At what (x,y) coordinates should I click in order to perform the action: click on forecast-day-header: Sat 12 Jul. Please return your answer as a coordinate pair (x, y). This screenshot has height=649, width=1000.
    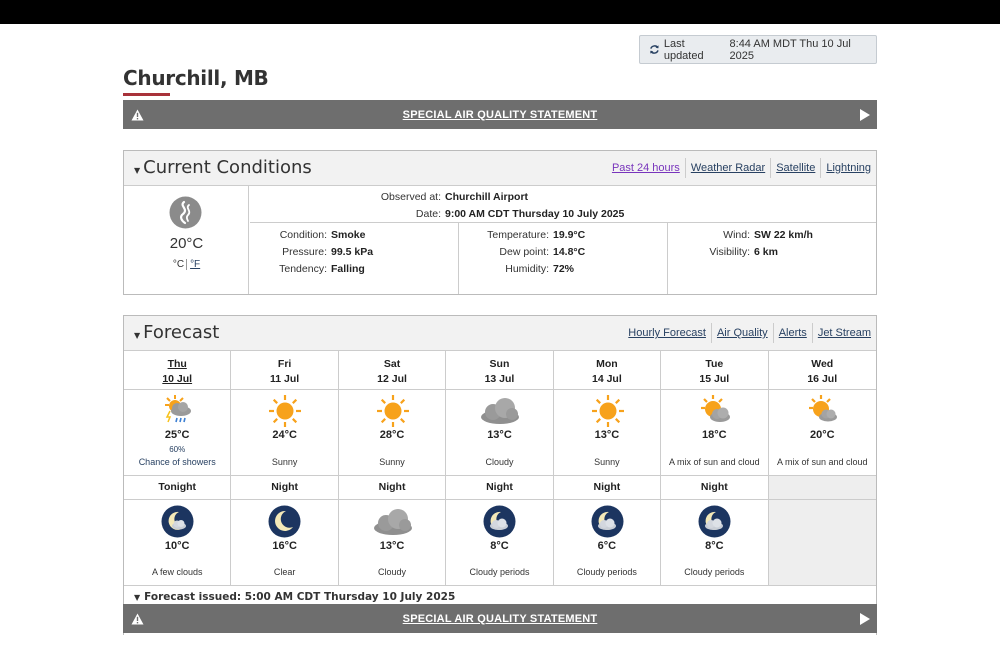
    Looking at the image, I should click on (393, 370).